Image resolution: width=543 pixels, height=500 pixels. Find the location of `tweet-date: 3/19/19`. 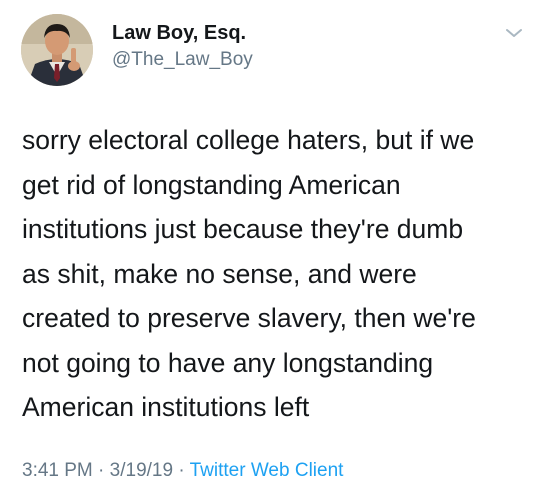

tweet-date: 3/19/19 is located at coordinates (141, 470).